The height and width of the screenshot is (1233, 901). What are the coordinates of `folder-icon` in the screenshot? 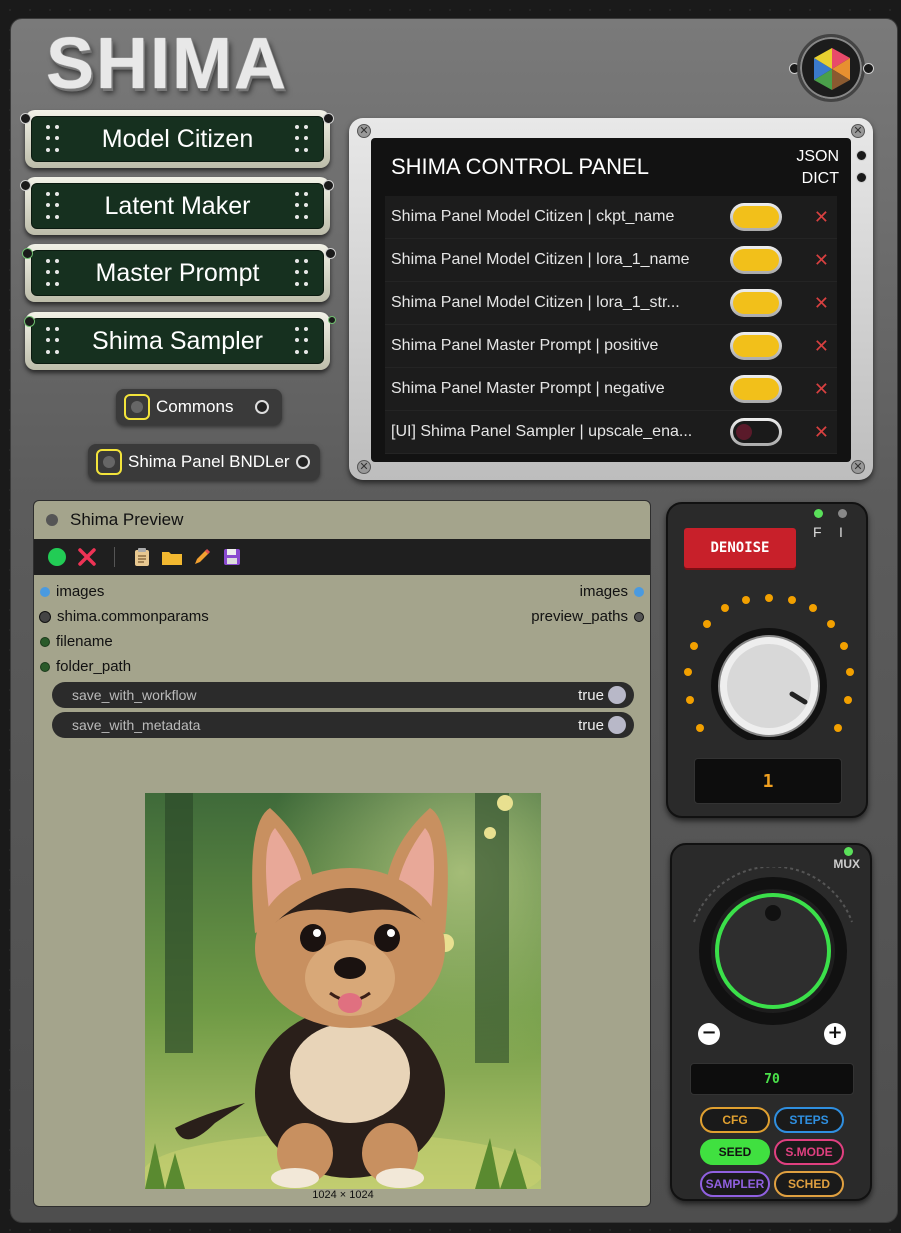 It's located at (172, 557).